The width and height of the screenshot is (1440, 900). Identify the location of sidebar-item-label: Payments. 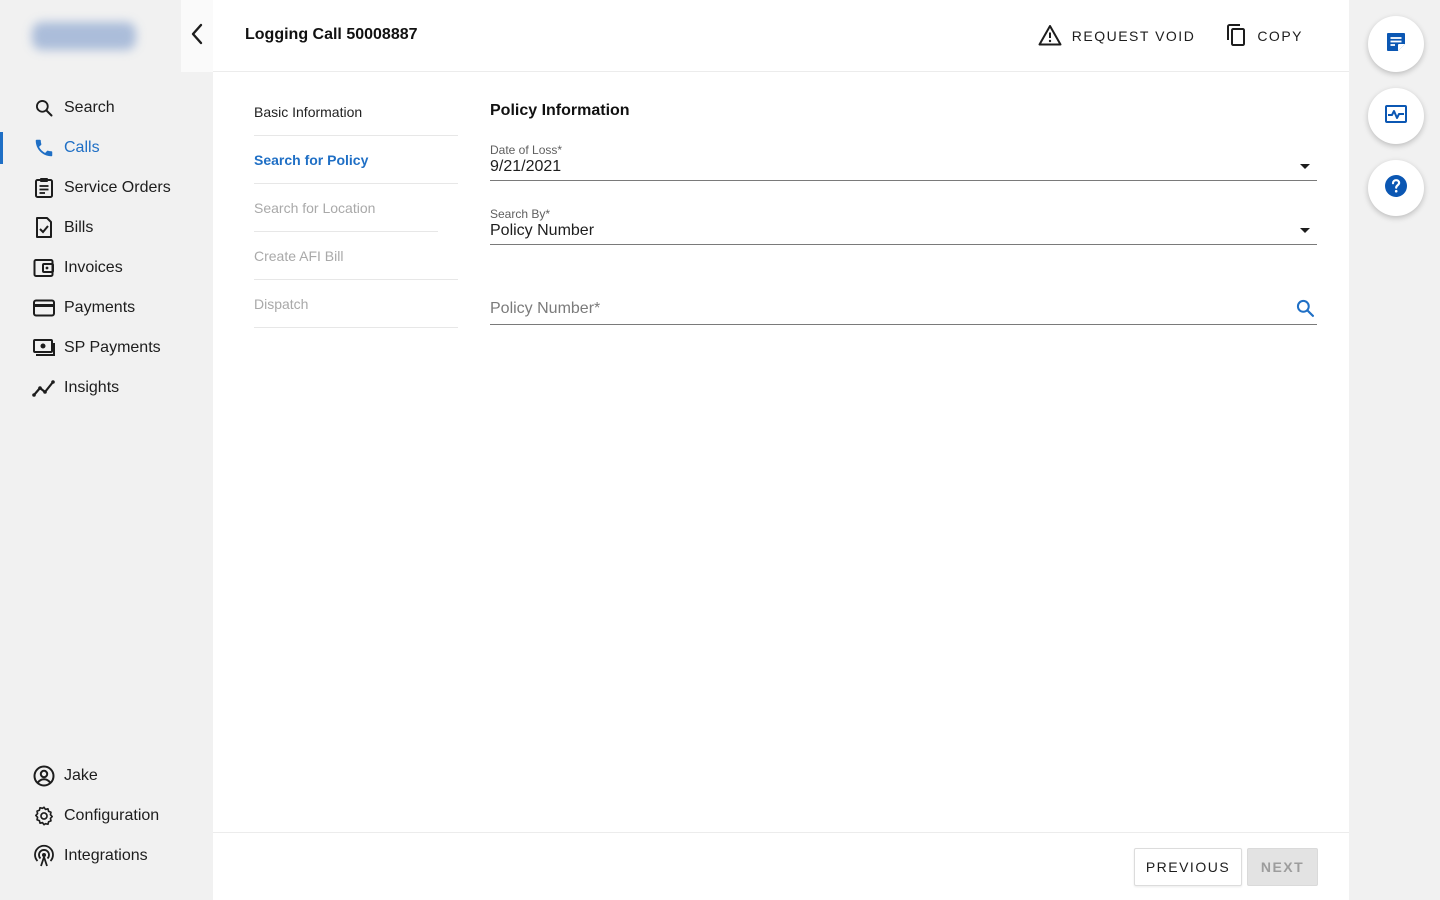
(100, 307).